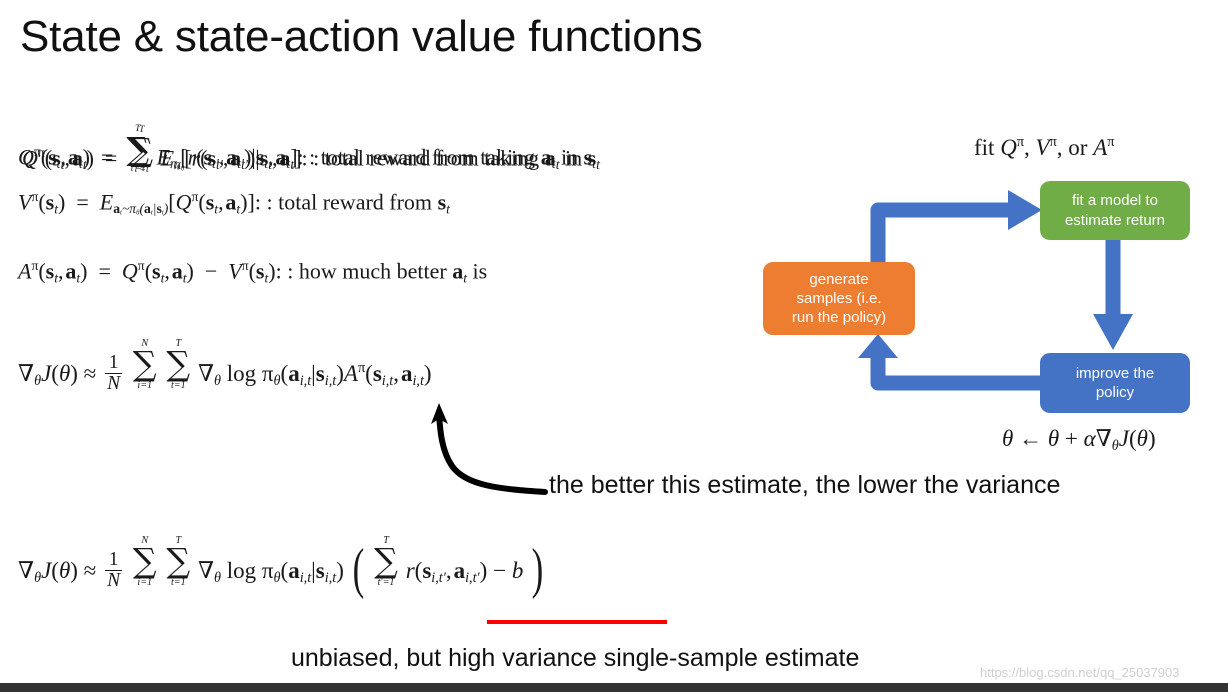 This screenshot has height=692, width=1228. Describe the element at coordinates (1115, 392) in the screenshot. I see `improve-policy-line-2: policy` at that location.